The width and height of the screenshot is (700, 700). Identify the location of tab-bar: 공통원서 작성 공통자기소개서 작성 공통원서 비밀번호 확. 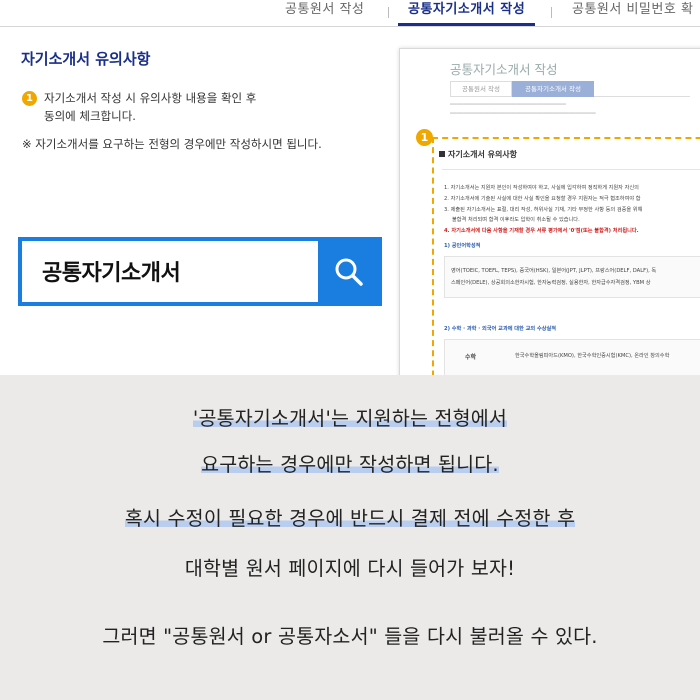
(350, 13).